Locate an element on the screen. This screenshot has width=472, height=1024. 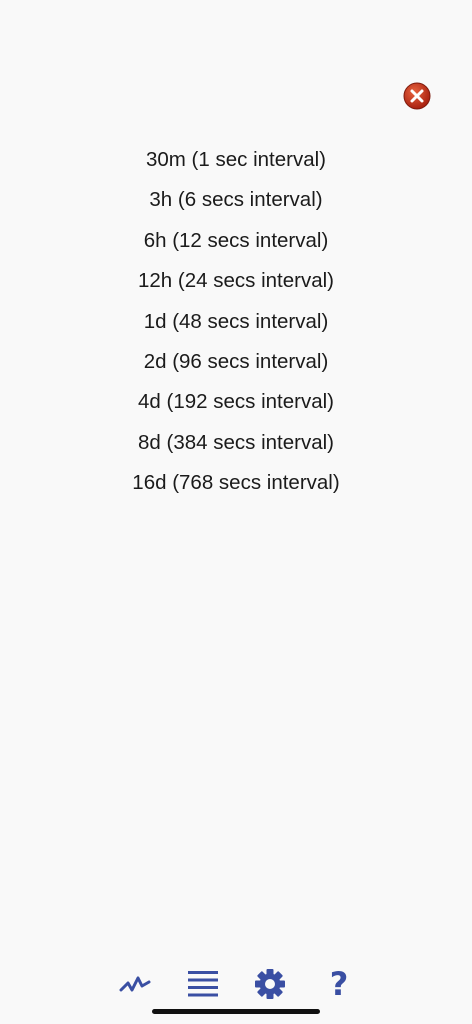
line-chart-icon is located at coordinates (135, 984).